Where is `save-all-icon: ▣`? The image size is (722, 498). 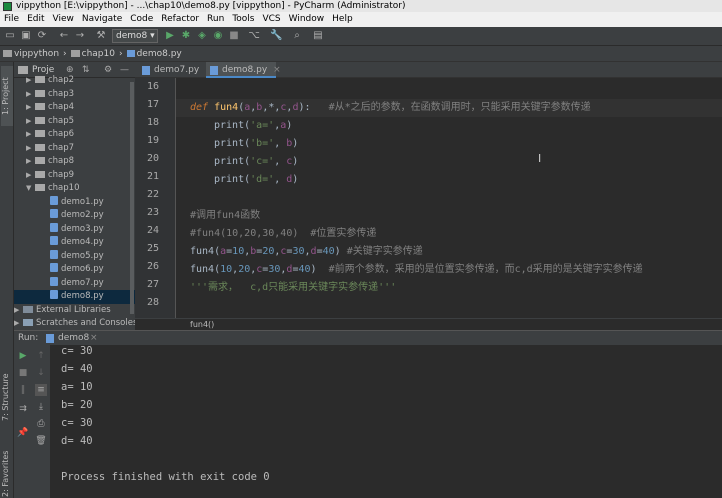 save-all-icon: ▣ is located at coordinates (26, 36).